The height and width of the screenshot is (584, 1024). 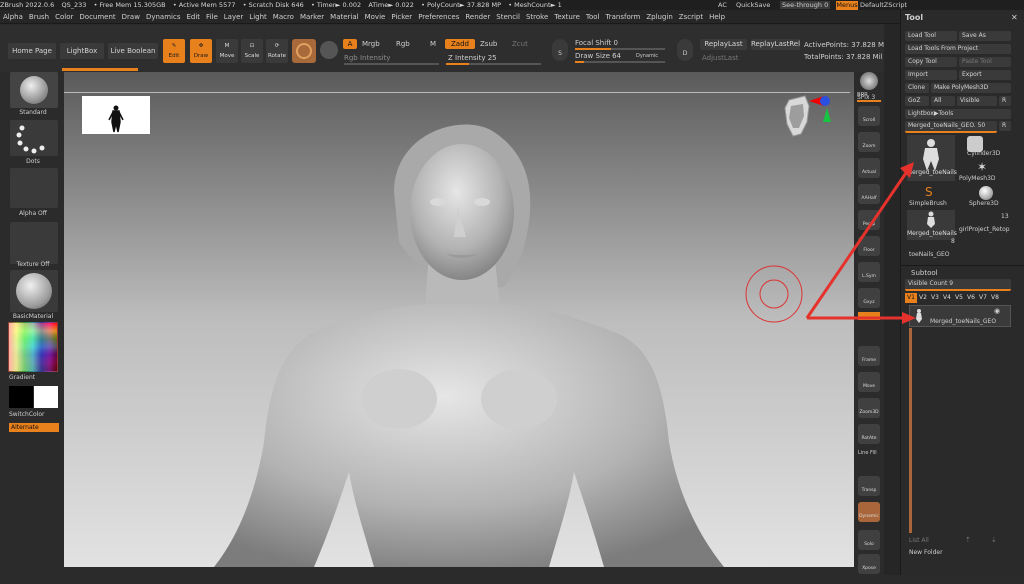 What do you see at coordinates (995, 298) in the screenshot?
I see `vtab-v8: V8` at bounding box center [995, 298].